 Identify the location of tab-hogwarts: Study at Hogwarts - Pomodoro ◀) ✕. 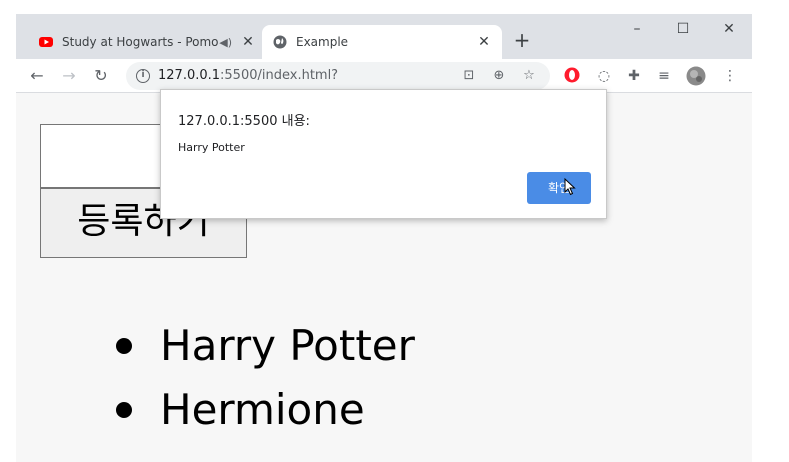
(147, 42).